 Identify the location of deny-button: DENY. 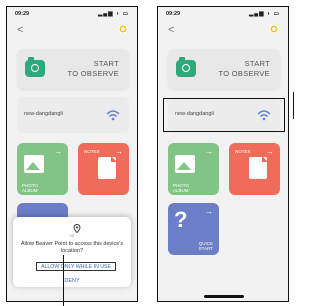
(72, 281).